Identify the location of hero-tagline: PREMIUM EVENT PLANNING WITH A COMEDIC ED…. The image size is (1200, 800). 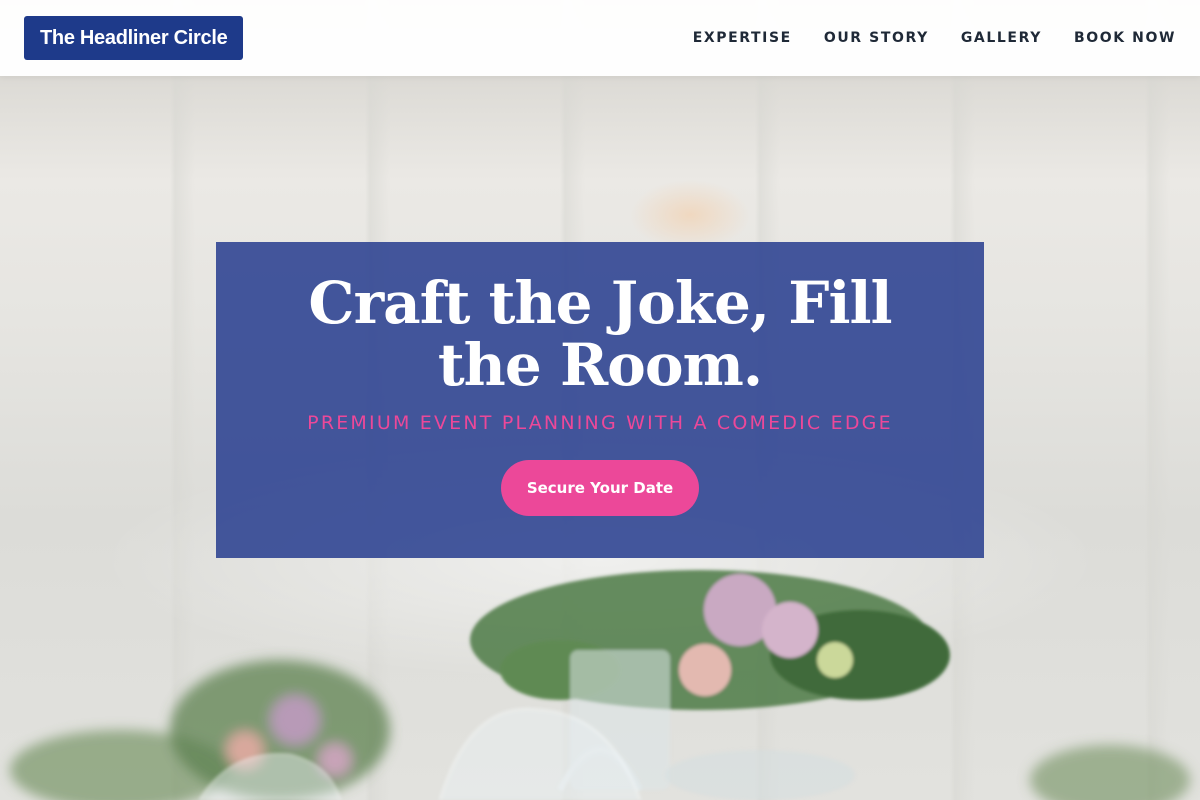
(600, 423).